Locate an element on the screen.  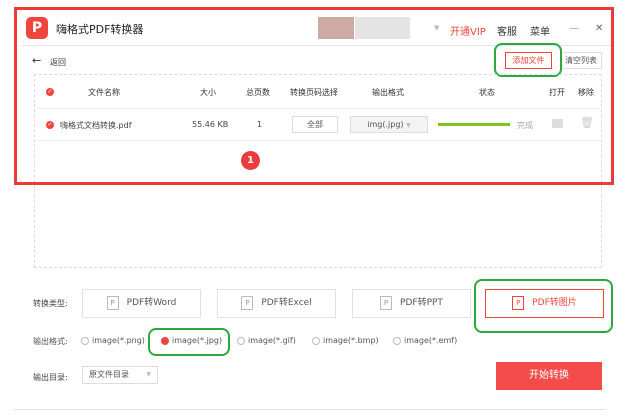
option-label: image(*.png) is located at coordinates (118, 340).